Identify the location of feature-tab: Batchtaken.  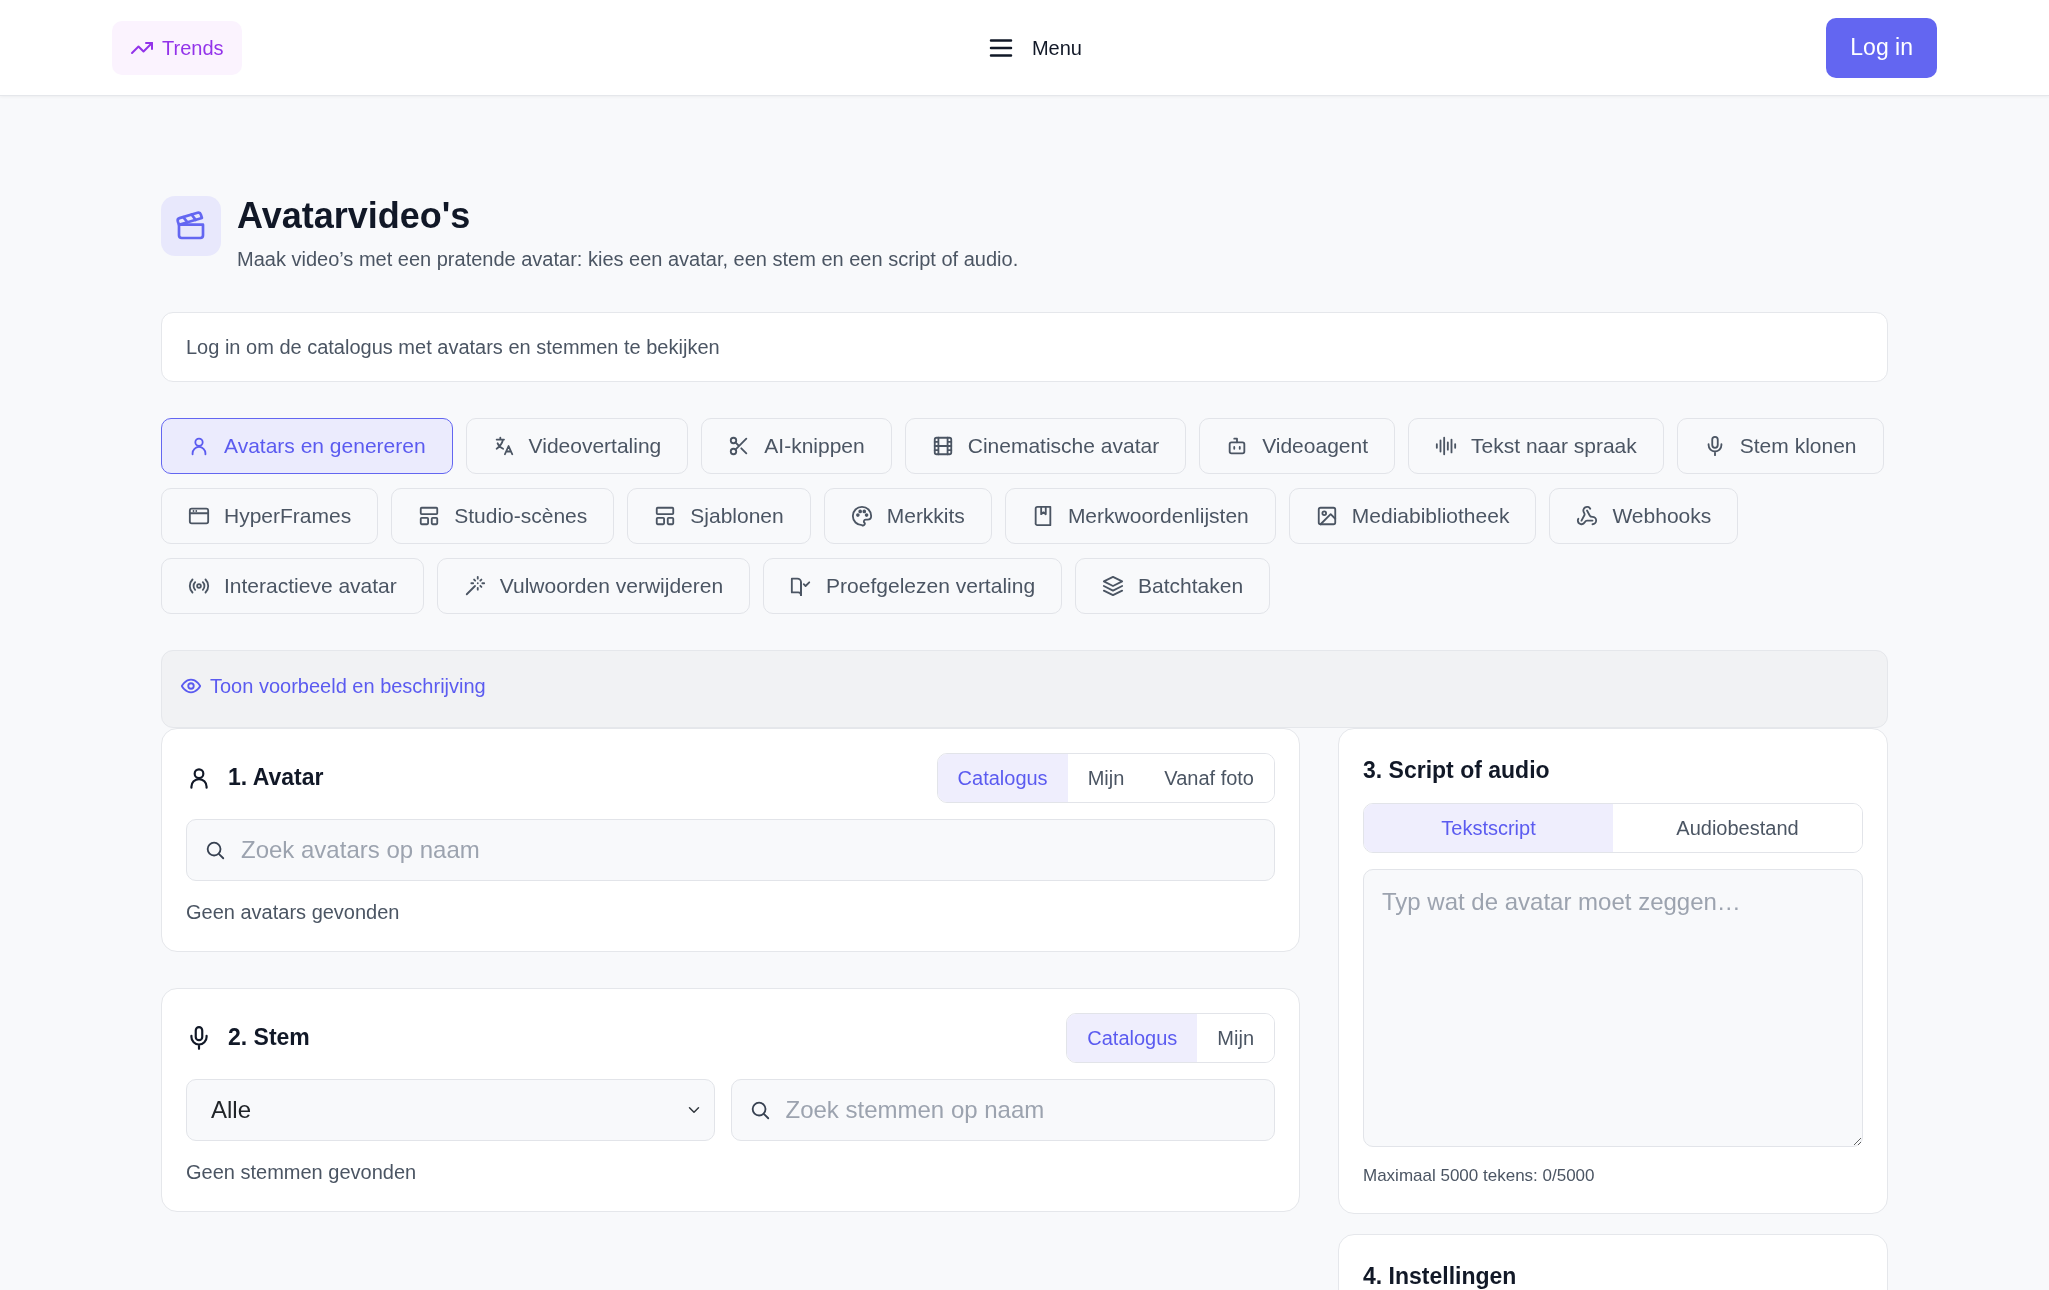
(1173, 585).